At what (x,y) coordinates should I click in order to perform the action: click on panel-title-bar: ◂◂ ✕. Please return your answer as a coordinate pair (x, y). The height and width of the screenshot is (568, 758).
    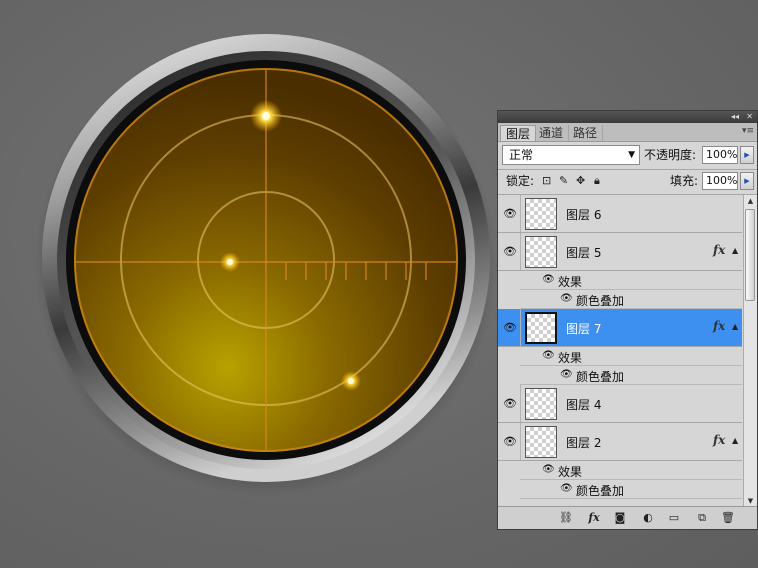
    Looking at the image, I should click on (627, 117).